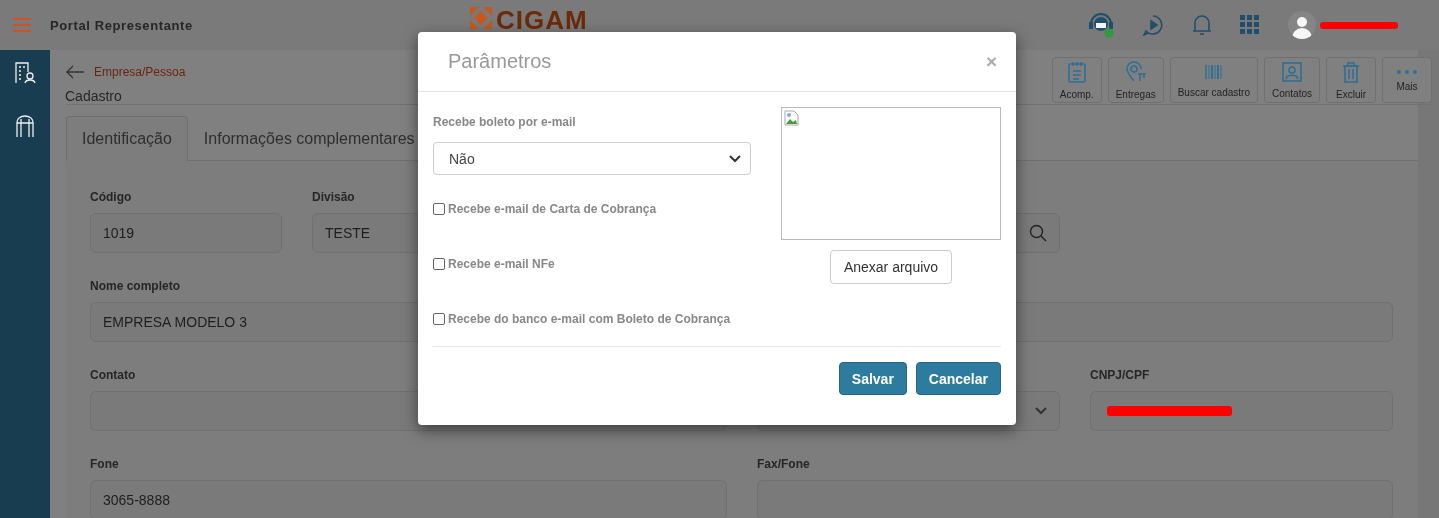 This screenshot has width=1439, height=518. I want to click on more-icon, so click(1407, 71).